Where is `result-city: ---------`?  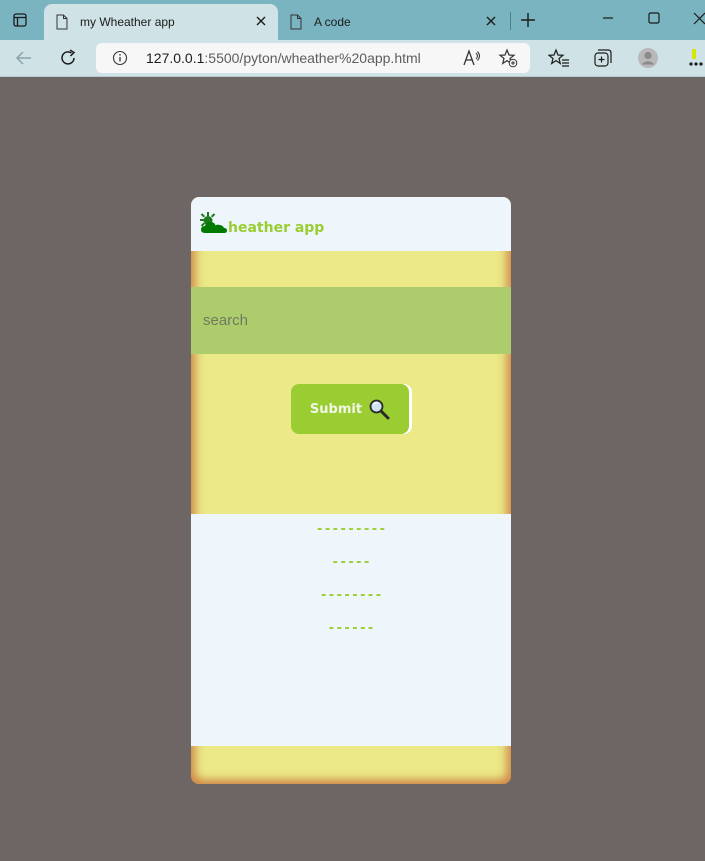
result-city: --------- is located at coordinates (351, 529).